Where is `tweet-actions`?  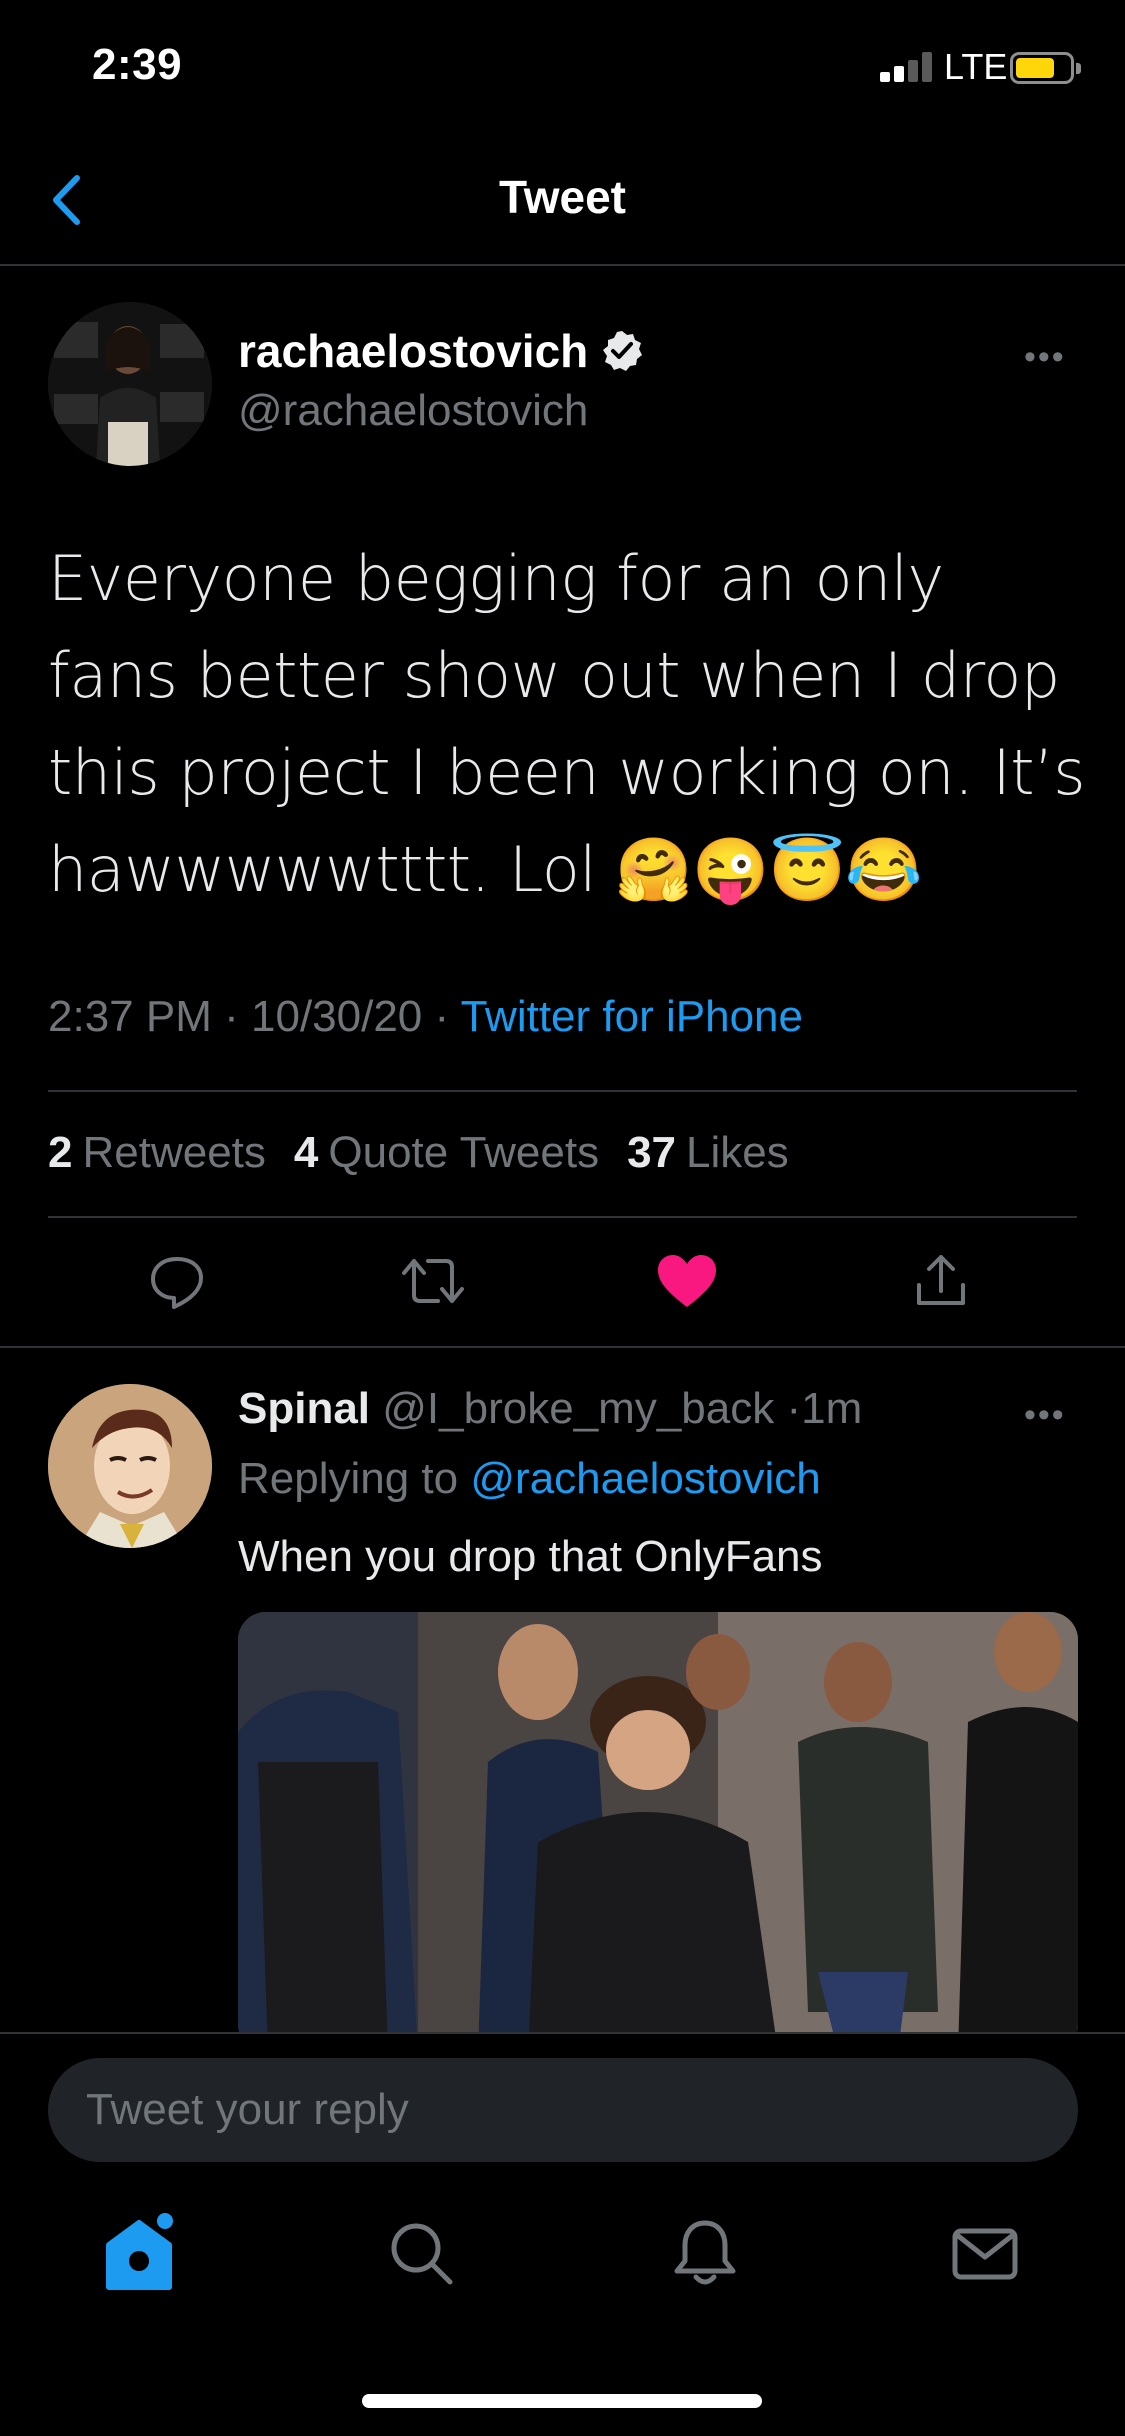
tweet-actions is located at coordinates (562, 1286).